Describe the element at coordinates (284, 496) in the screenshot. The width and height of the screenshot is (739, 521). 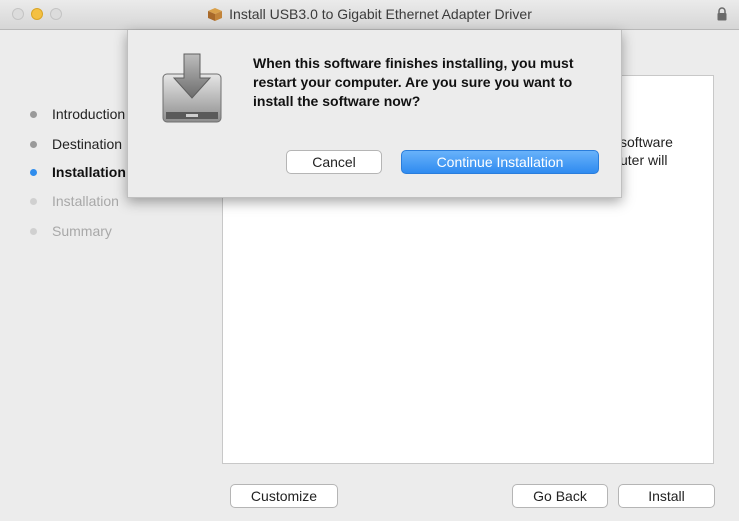
I see `customize-button: Customize` at that location.